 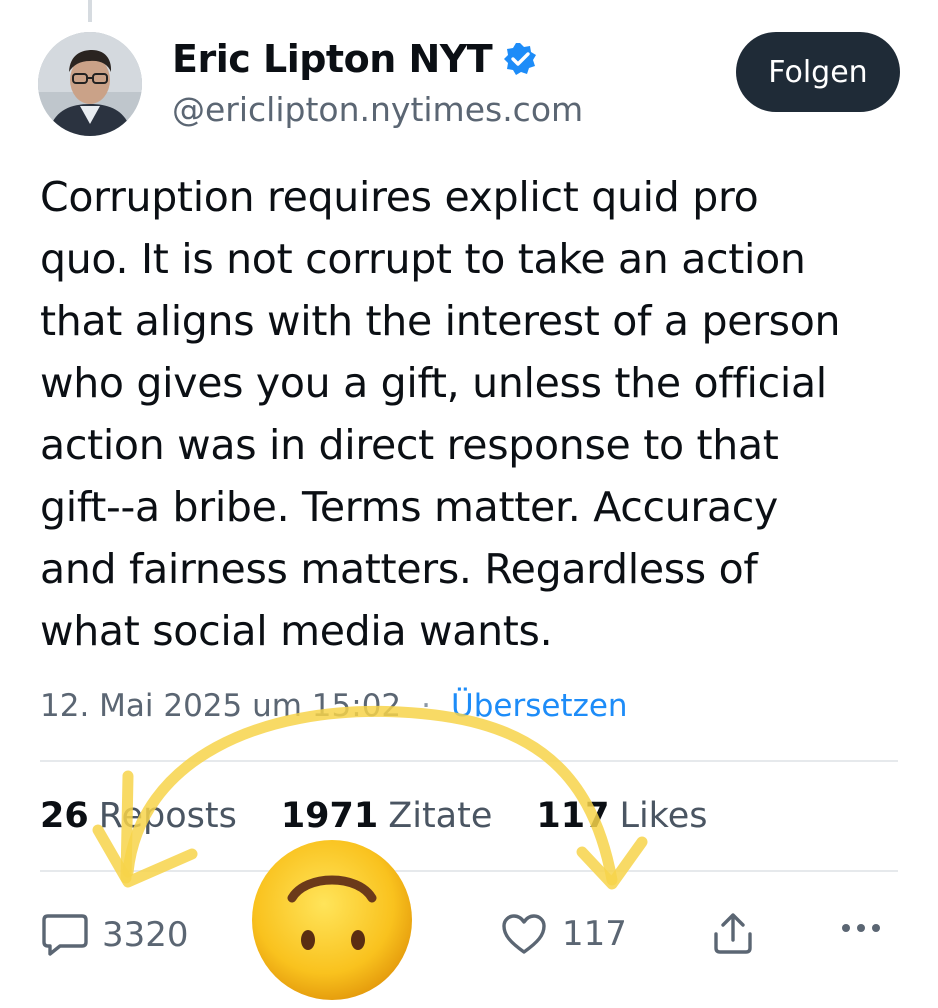 What do you see at coordinates (440, 816) in the screenshot?
I see `stat-label: Zitate` at bounding box center [440, 816].